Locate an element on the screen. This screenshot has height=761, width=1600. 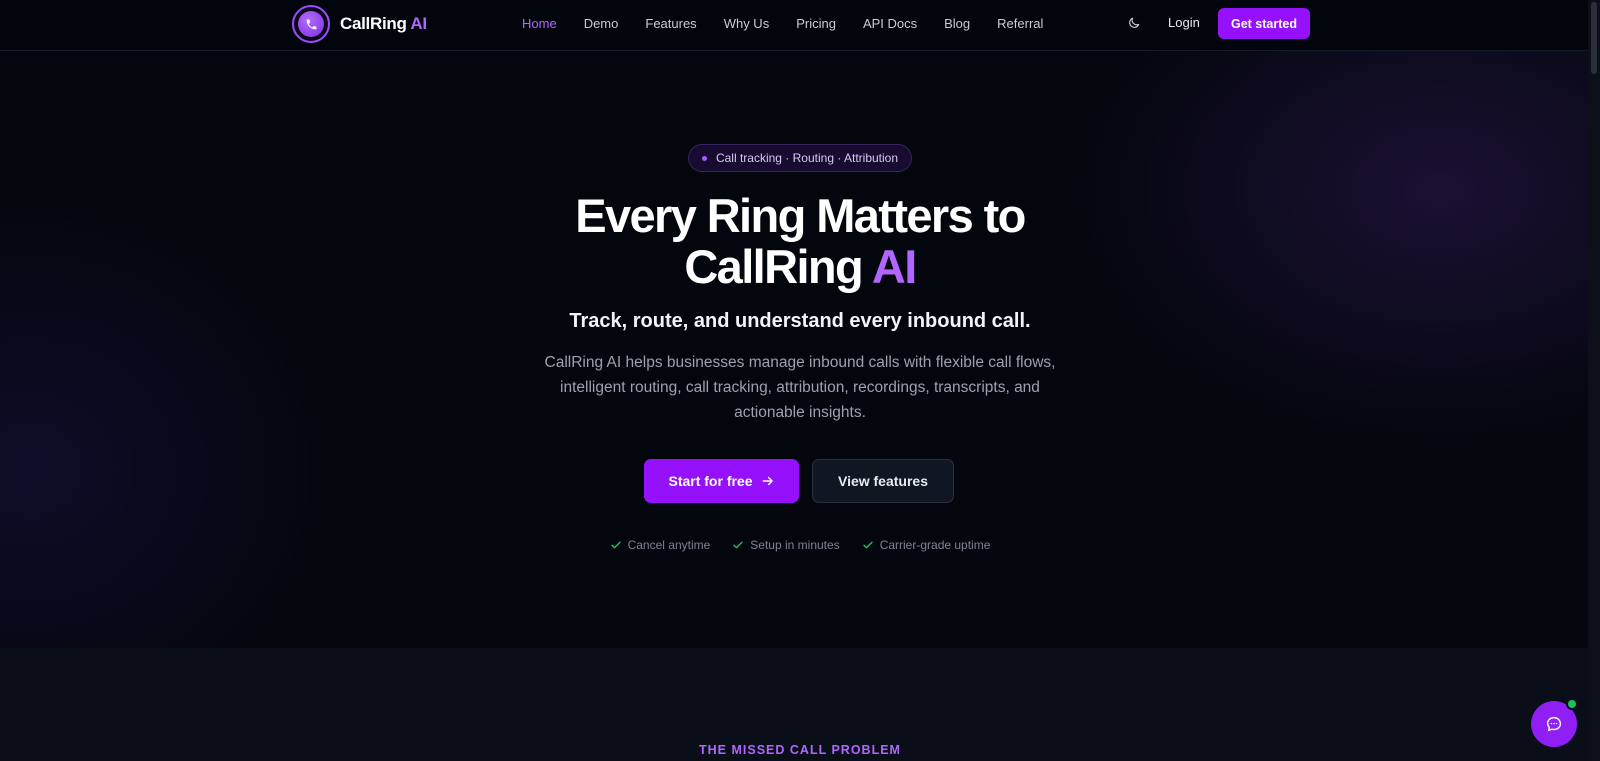
hero-badge: Call tracking · Routing · Attribution is located at coordinates (800, 158).